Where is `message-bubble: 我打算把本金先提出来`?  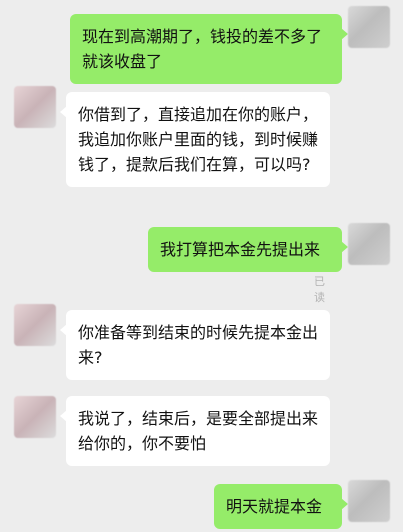
message-bubble: 我打算把本金先提出来 is located at coordinates (248, 249).